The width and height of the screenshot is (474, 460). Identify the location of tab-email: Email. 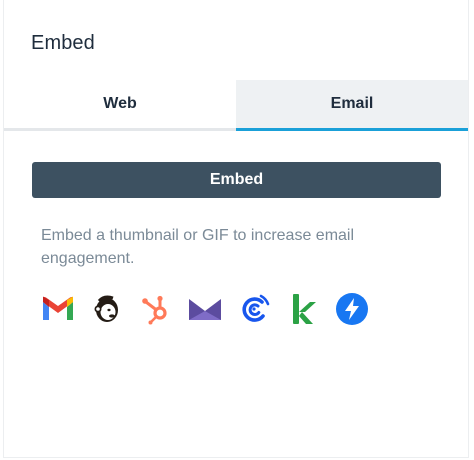
(352, 105).